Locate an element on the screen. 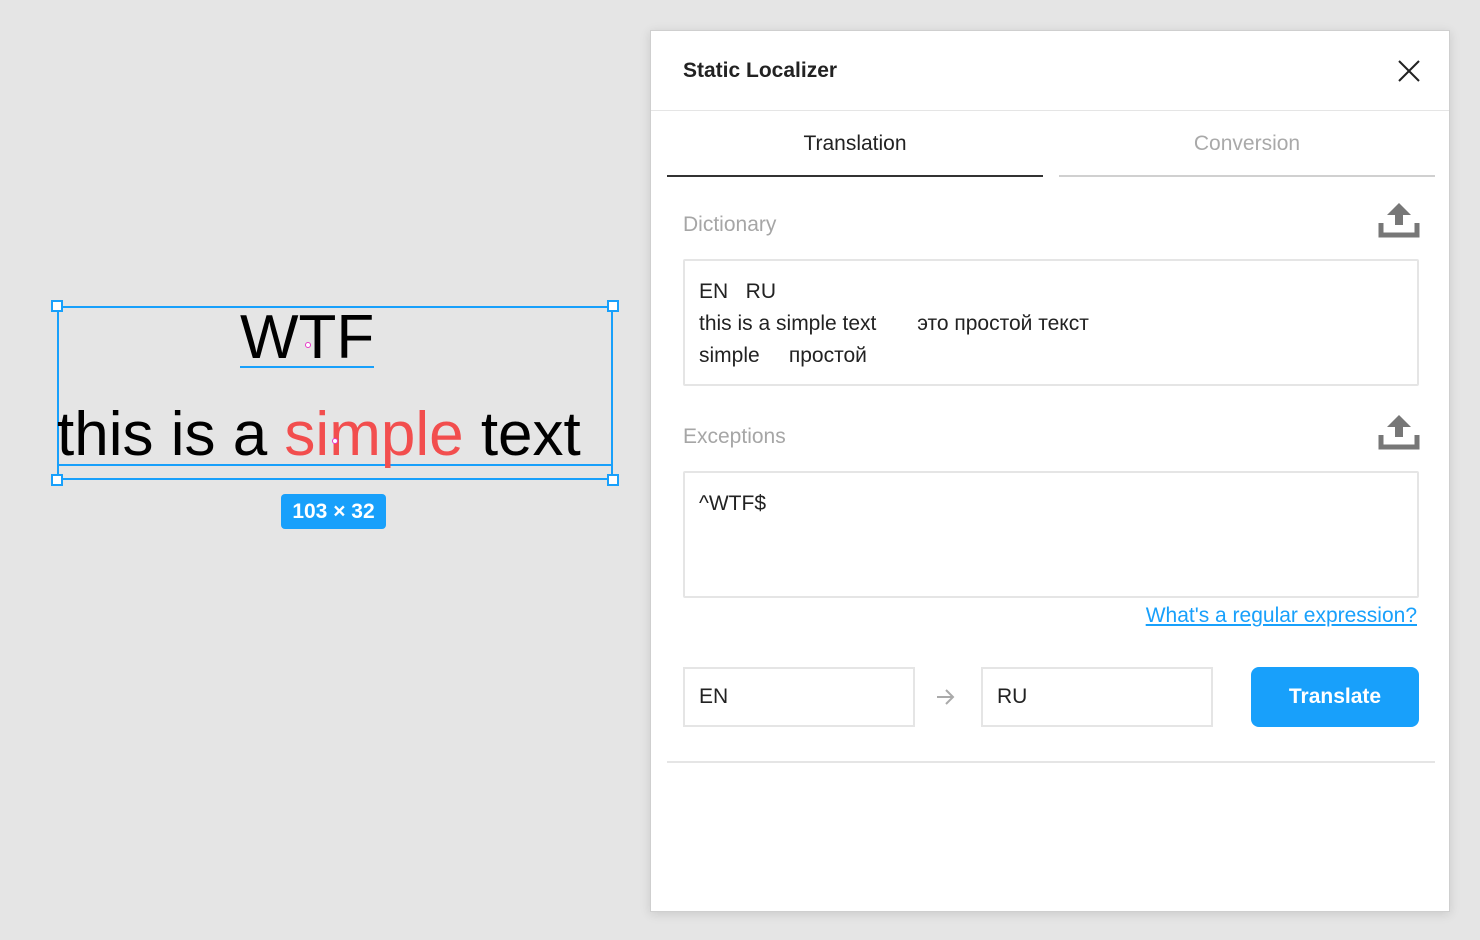 The image size is (1480, 940). resize-handle-bottom-right is located at coordinates (613, 480).